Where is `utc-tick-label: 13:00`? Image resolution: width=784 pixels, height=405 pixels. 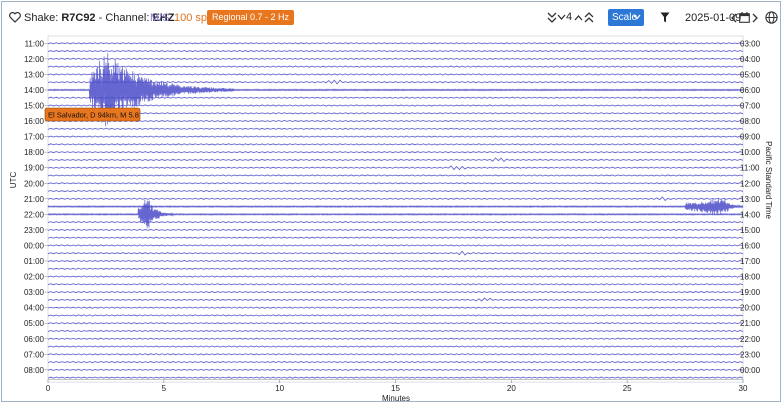 utc-tick-label: 13:00 is located at coordinates (34, 74).